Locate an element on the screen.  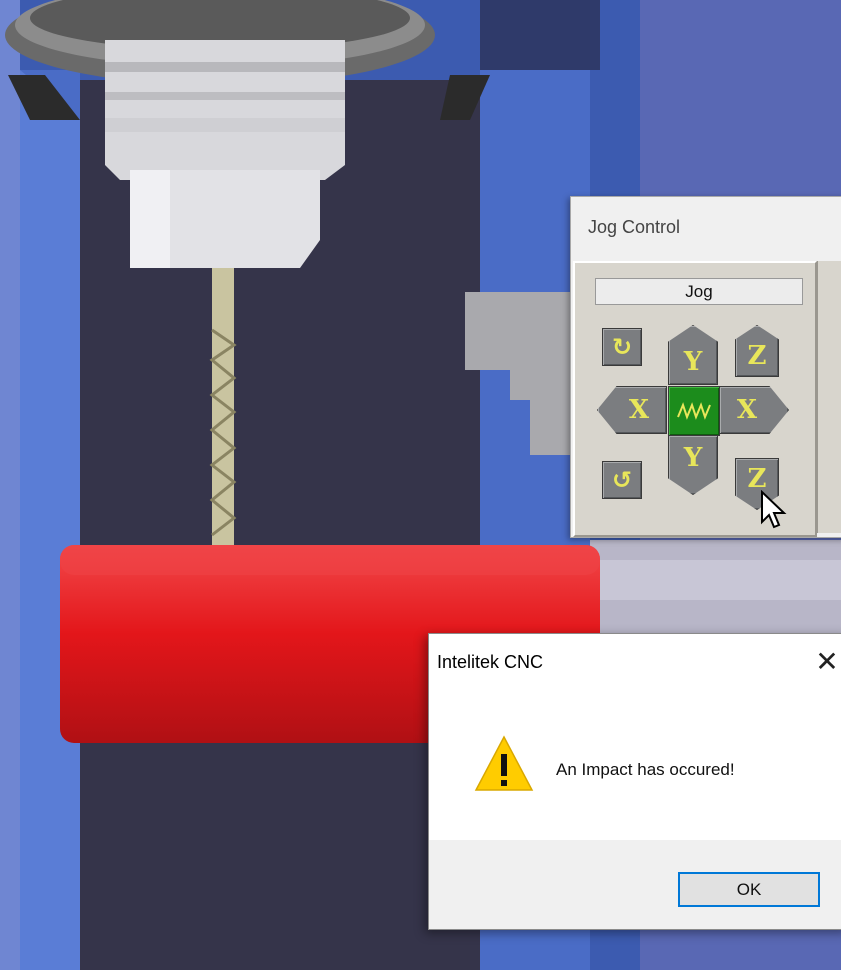
dialog-message: An Impact has occured! is located at coordinates (645, 769).